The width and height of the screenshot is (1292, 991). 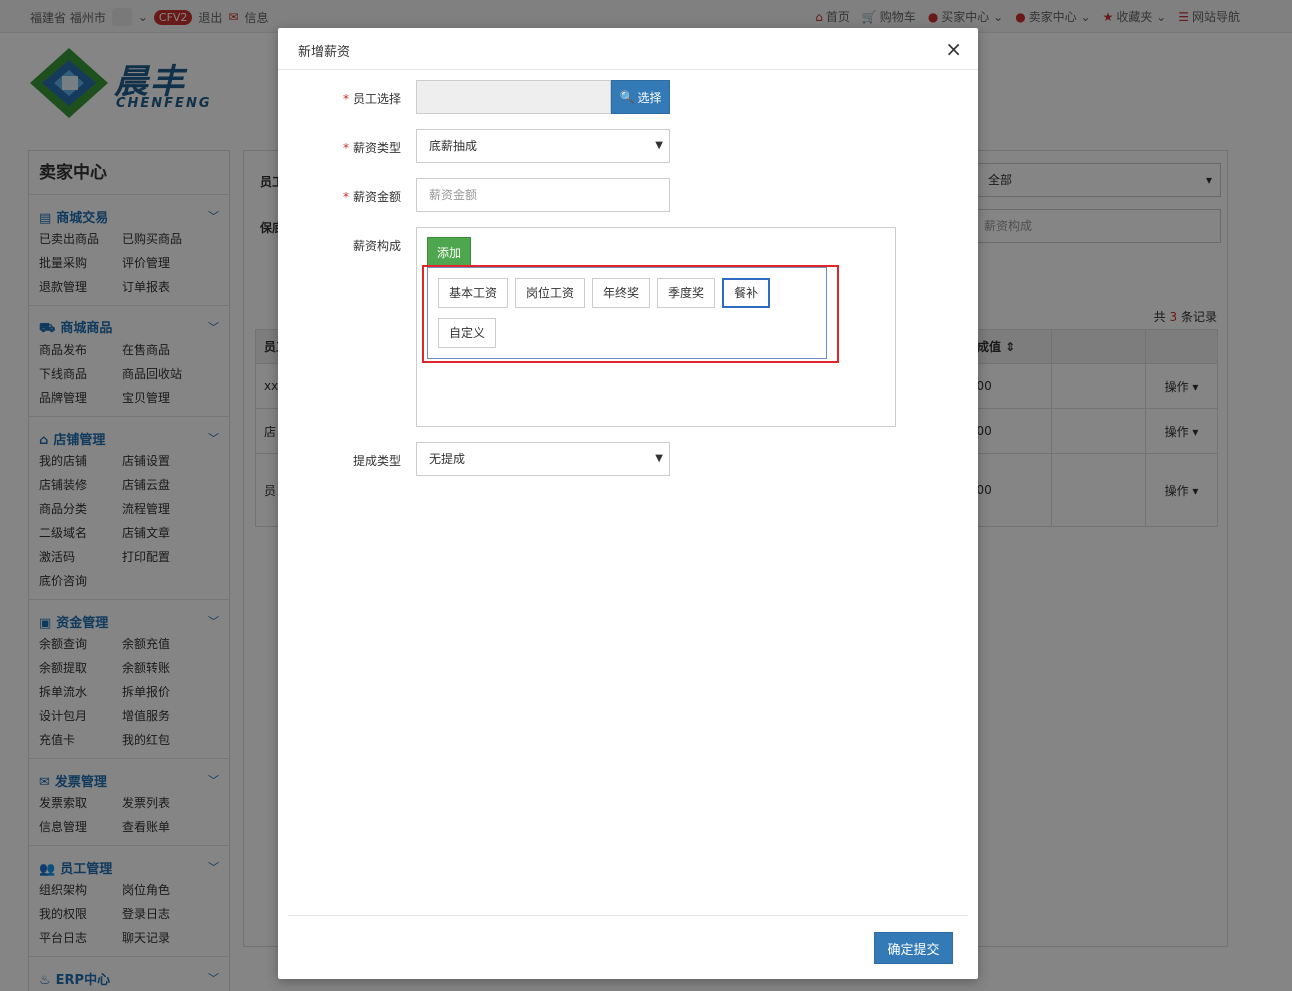 I want to click on tag-custom: 自定义, so click(x=467, y=333).